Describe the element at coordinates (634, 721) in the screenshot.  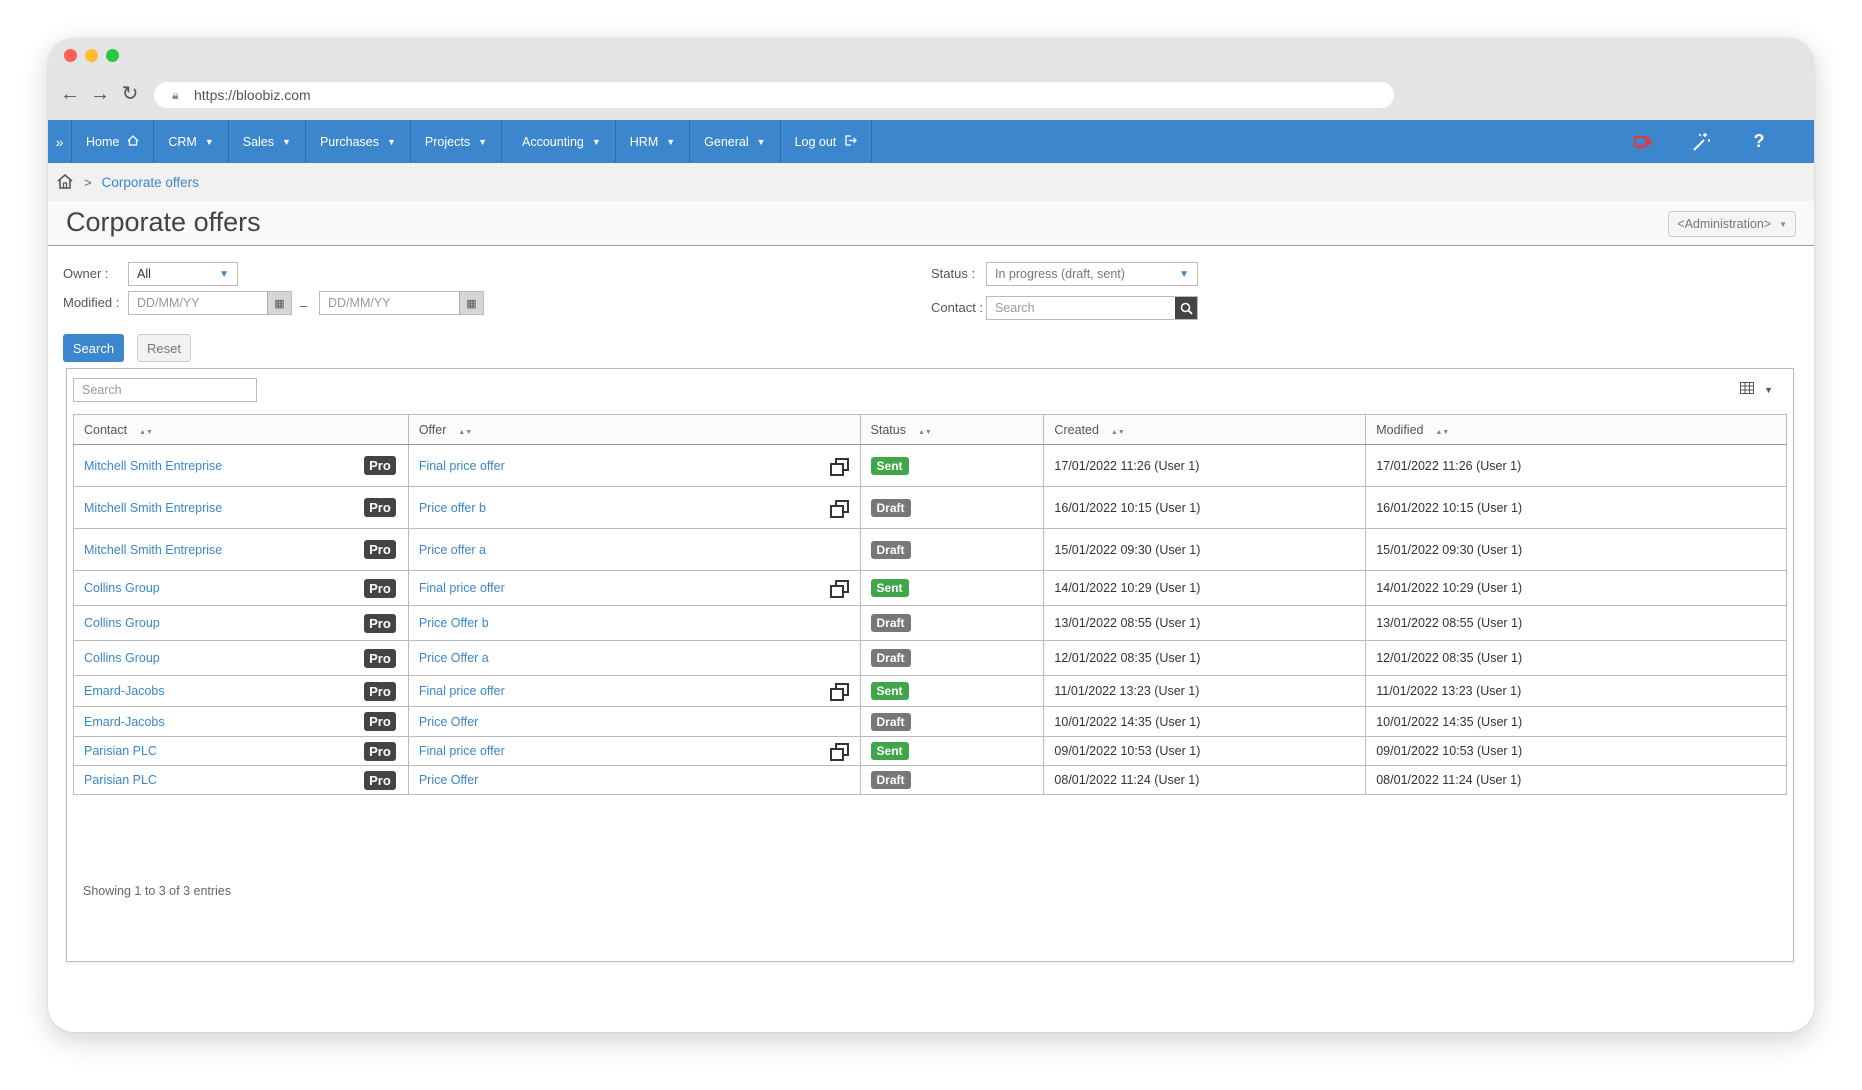
I see `offer-cell: Price Offer` at that location.